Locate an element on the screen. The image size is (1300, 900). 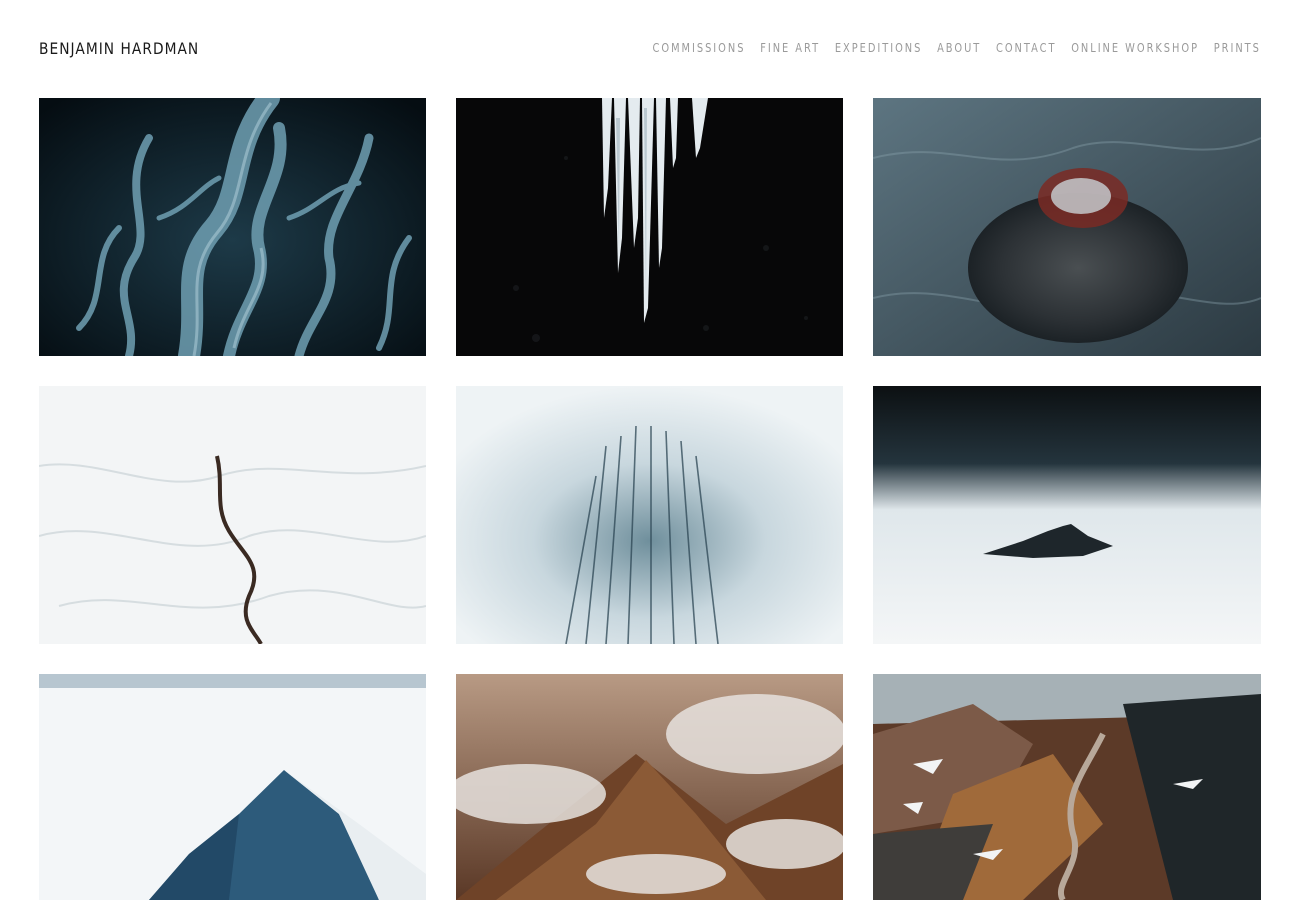
gallery-photo-fog-peak is located at coordinates (1067, 515).